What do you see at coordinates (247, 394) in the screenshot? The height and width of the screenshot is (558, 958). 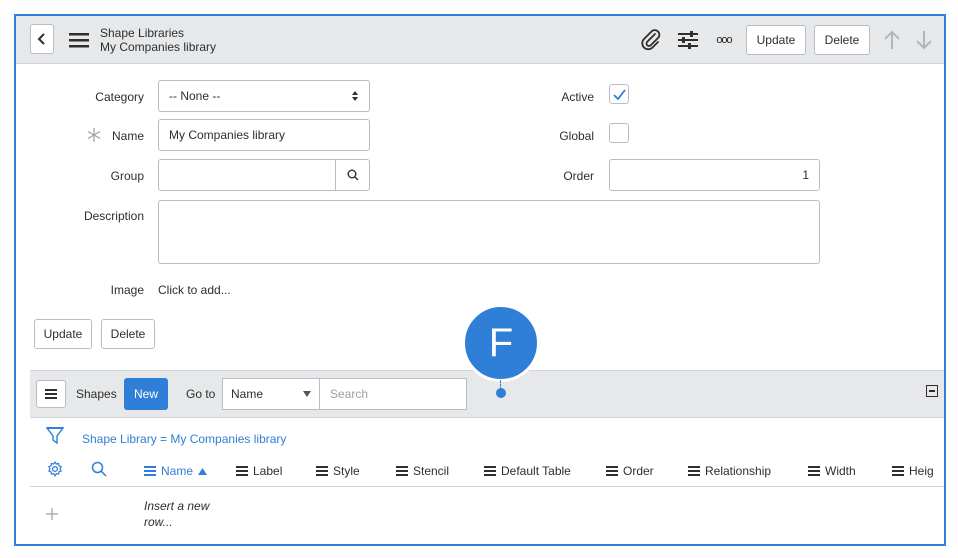 I see `goto-select-value: Name` at bounding box center [247, 394].